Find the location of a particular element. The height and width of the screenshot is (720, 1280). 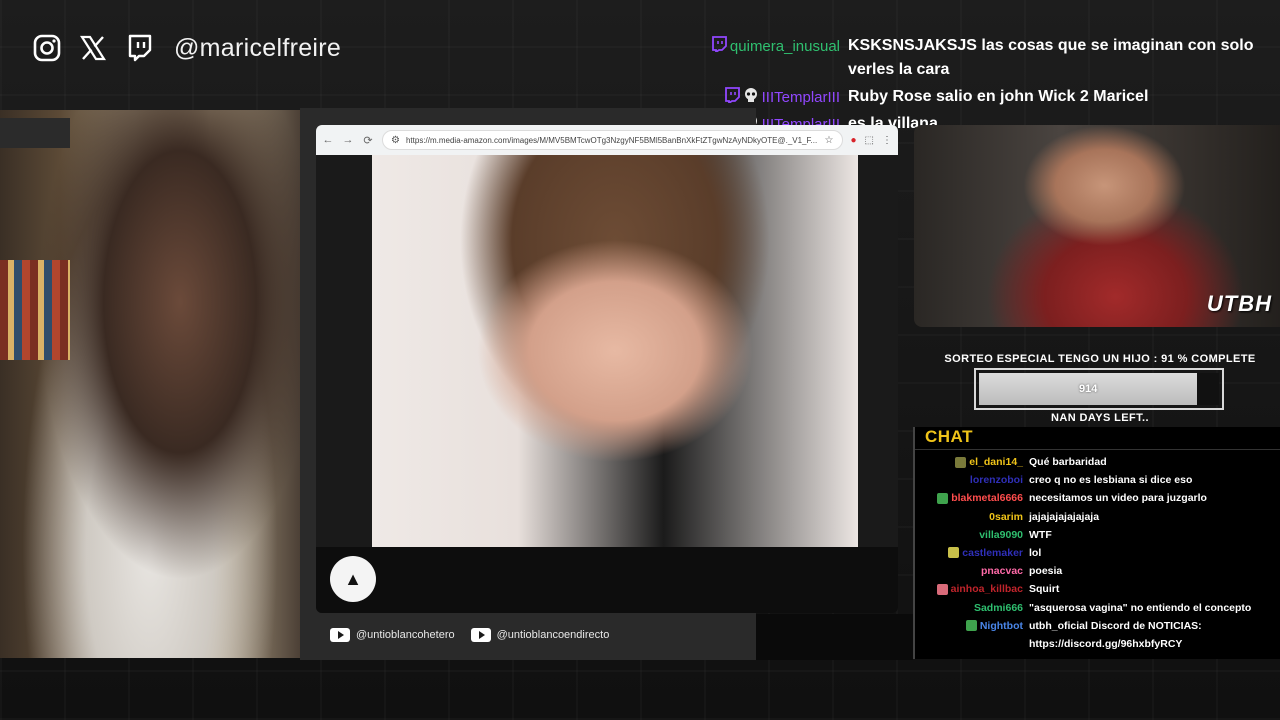

youtube-channel-name: @untioblancohetero is located at coordinates (405, 635).